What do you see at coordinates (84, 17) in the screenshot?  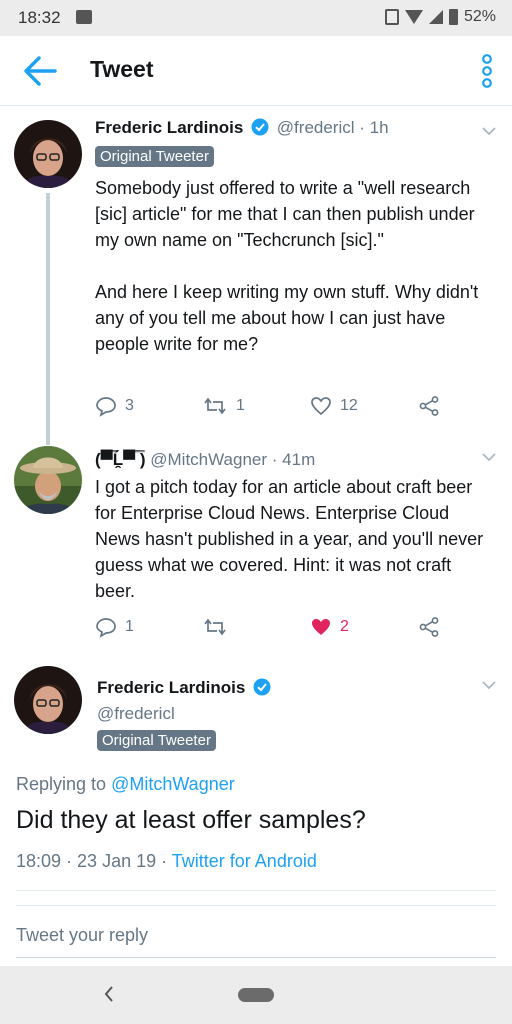 I see `image-notification-icon` at bounding box center [84, 17].